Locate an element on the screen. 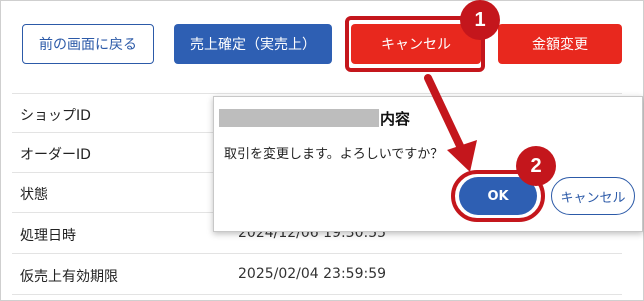 The height and width of the screenshot is (301, 644). row-label: ショップID is located at coordinates (55, 116).